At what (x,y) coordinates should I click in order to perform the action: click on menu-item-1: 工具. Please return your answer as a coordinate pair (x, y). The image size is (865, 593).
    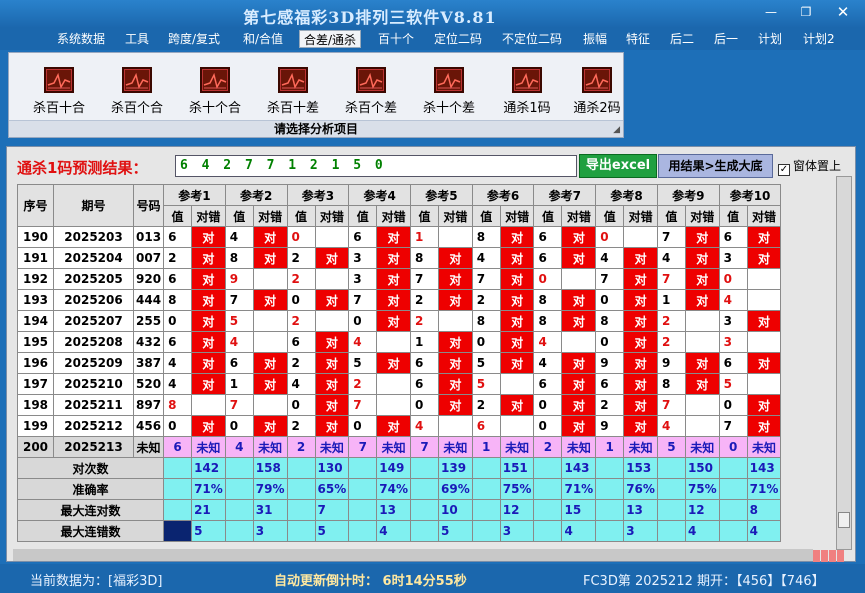
    Looking at the image, I should click on (137, 39).